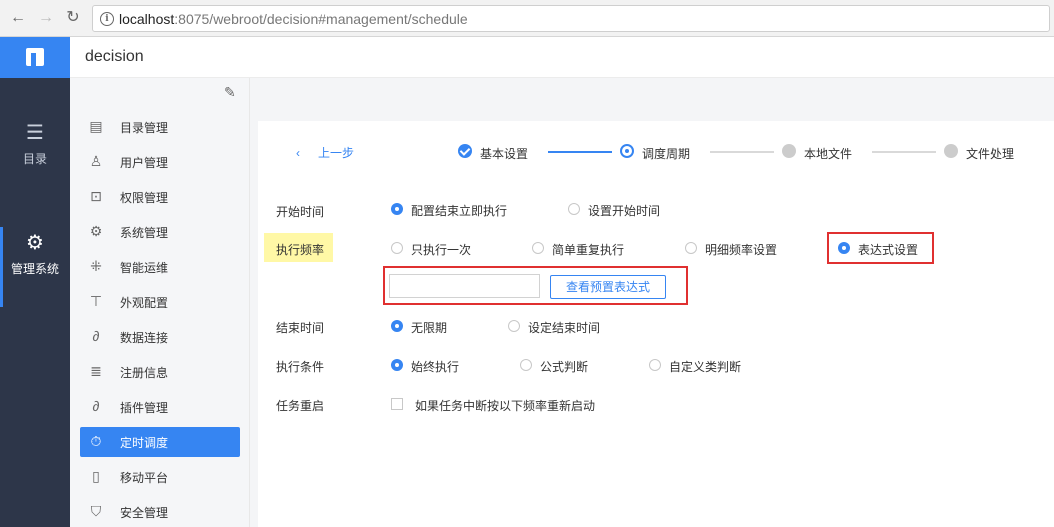  I want to click on info-icon: i, so click(107, 19).